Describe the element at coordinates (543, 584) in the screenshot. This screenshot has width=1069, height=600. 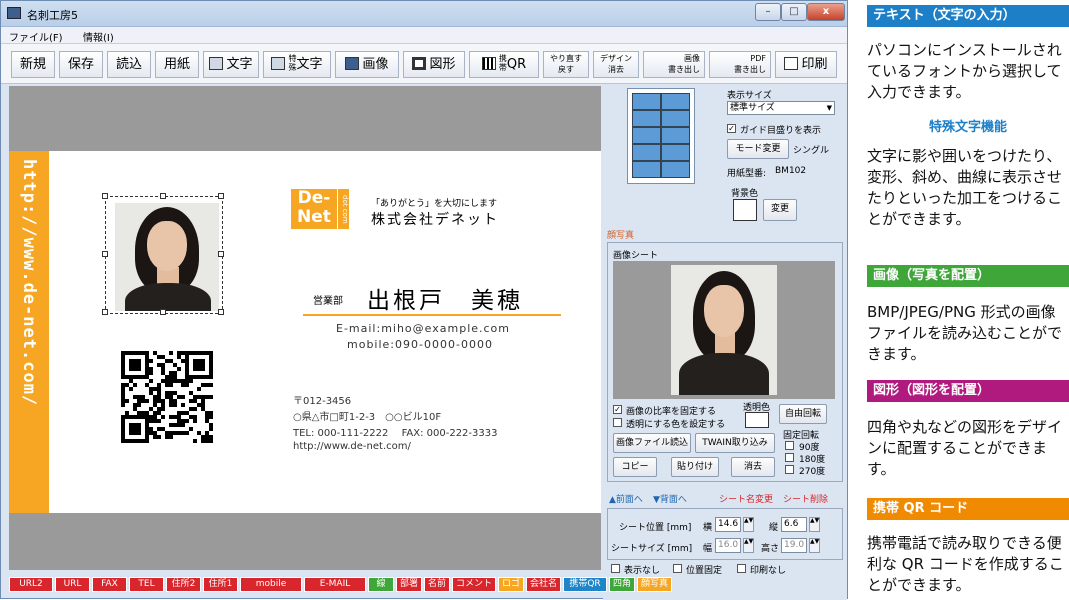
I see `sheet-tab: 会社名` at that location.